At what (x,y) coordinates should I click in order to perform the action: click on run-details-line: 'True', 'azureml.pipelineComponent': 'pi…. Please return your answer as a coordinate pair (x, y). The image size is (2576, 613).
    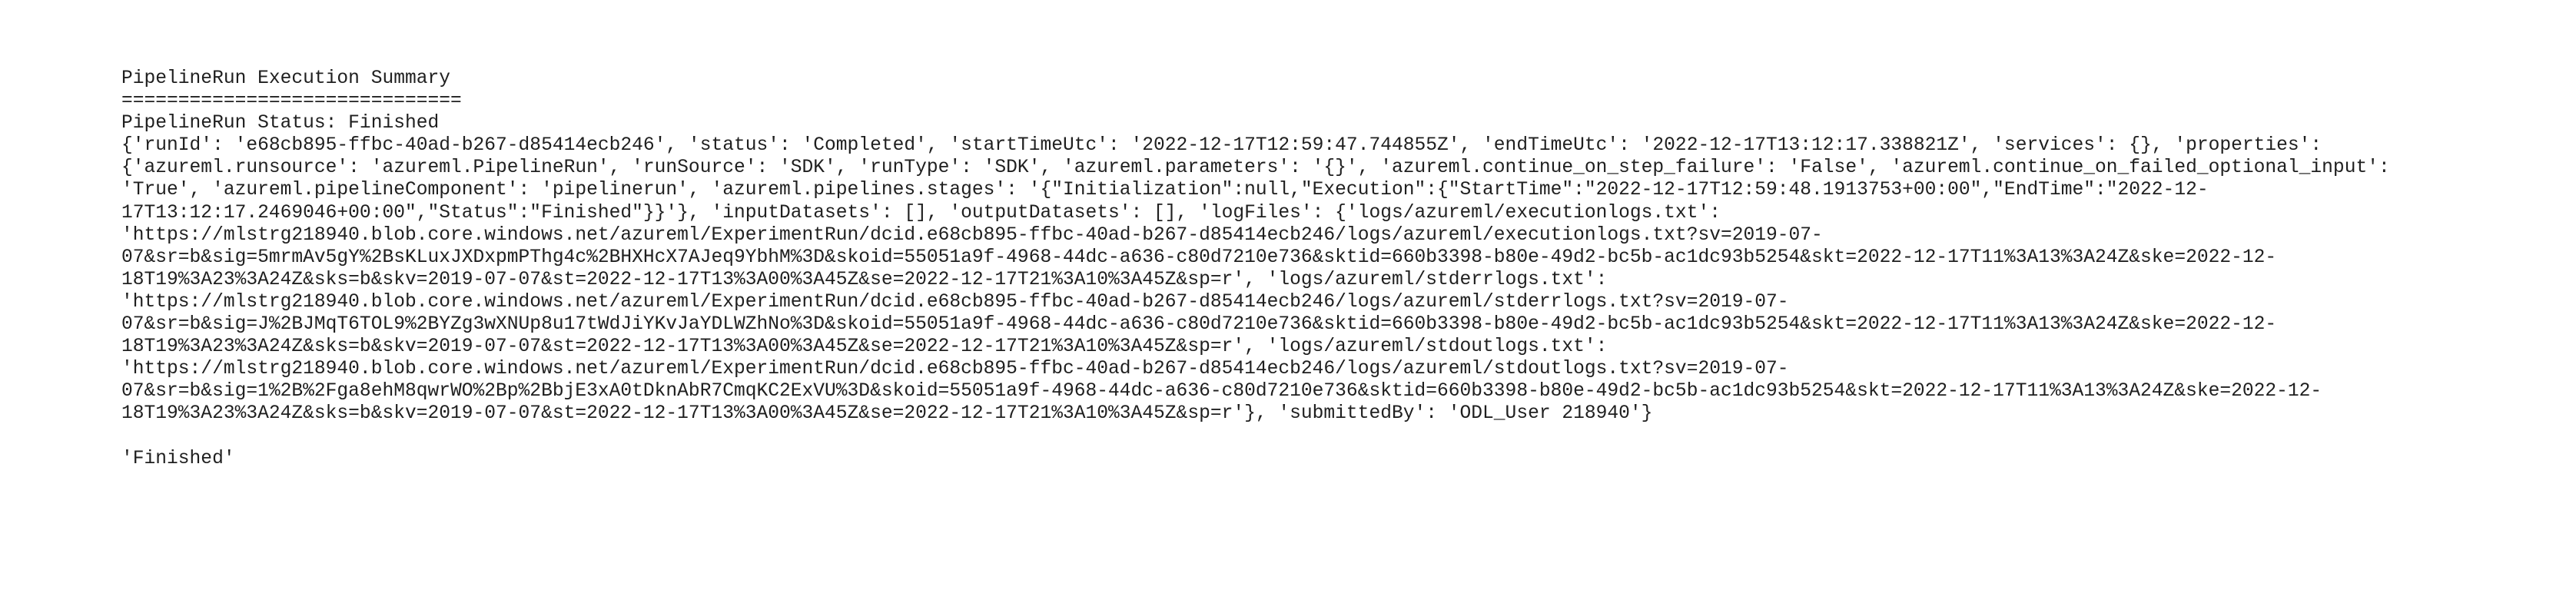
    Looking at the image, I should click on (1165, 191).